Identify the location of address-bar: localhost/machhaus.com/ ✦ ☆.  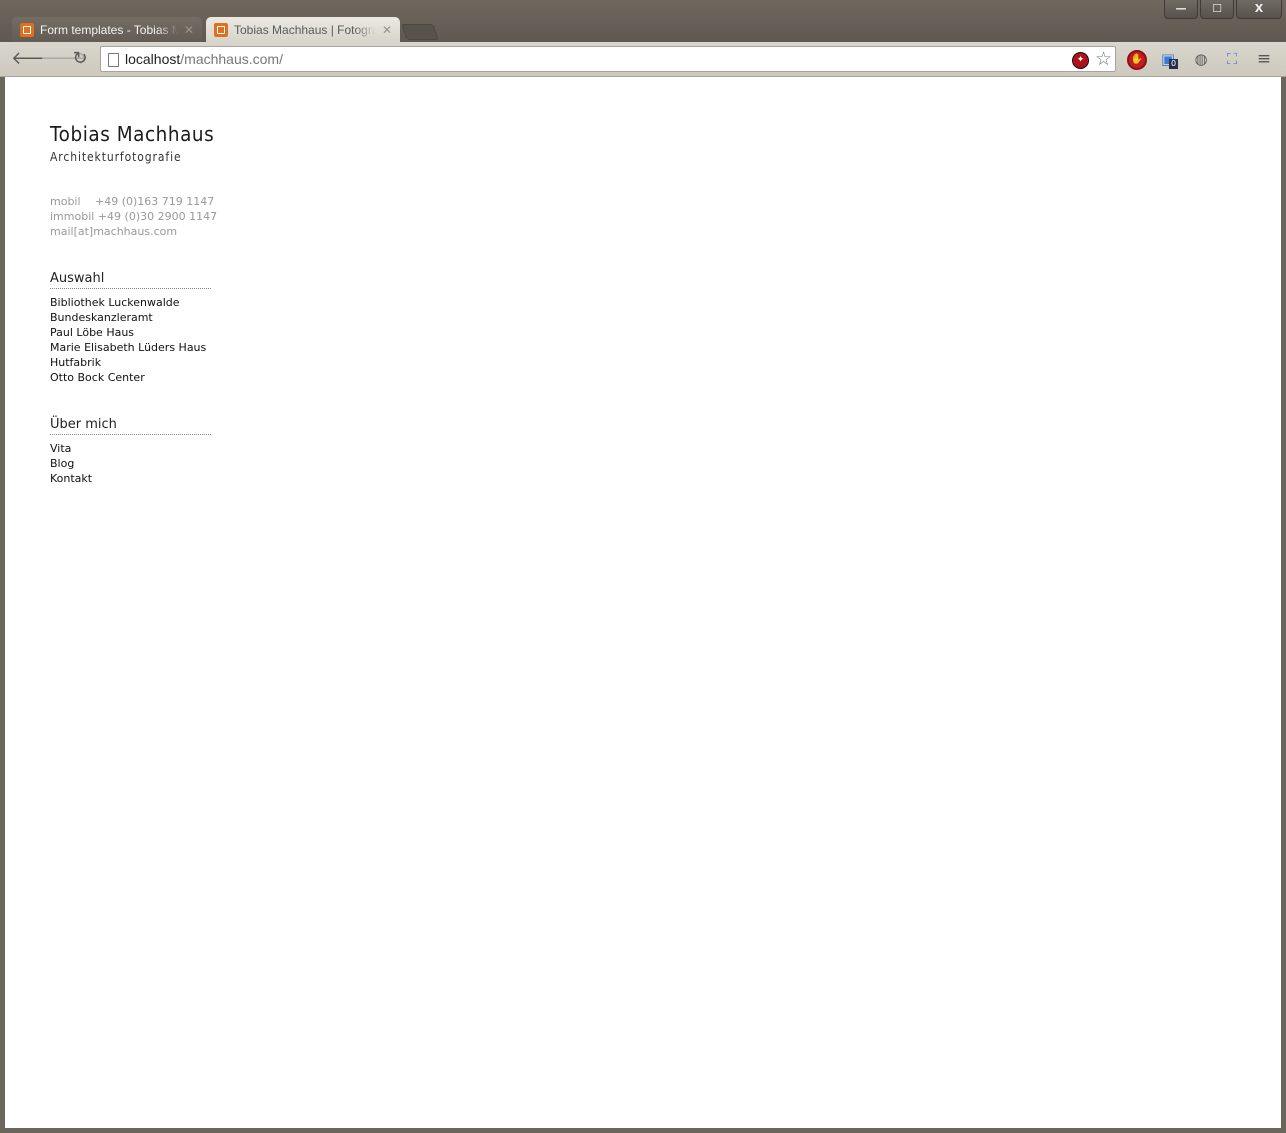
(608, 59).